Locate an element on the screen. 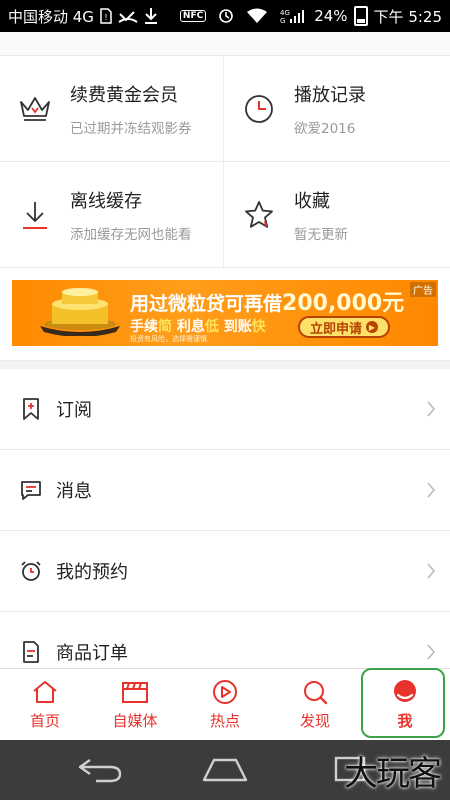  coin-tray-icon is located at coordinates (80, 312).